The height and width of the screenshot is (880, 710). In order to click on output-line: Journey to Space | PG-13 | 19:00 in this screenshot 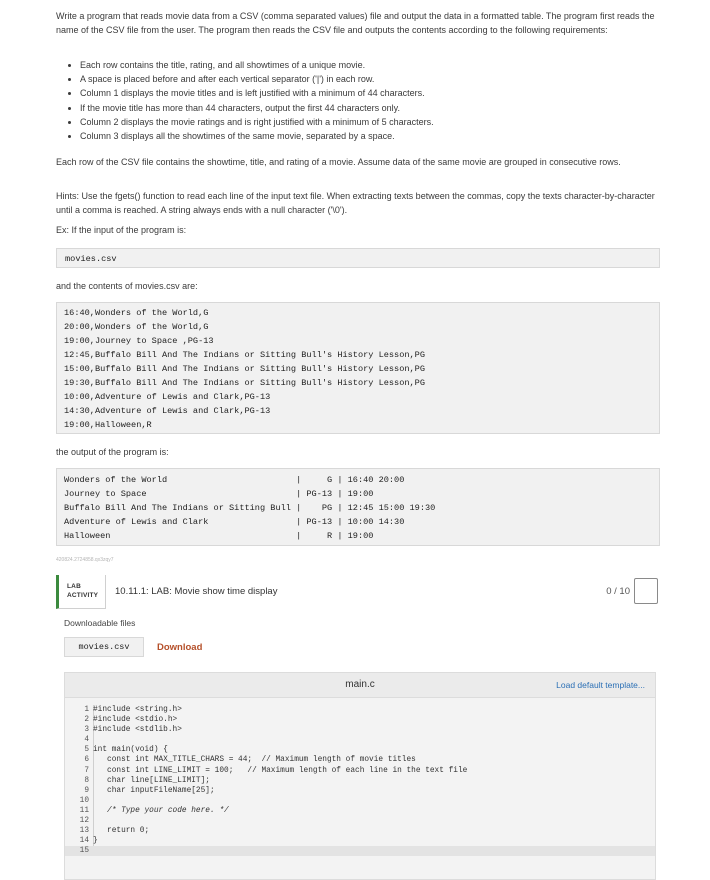, I will do `click(219, 494)`.